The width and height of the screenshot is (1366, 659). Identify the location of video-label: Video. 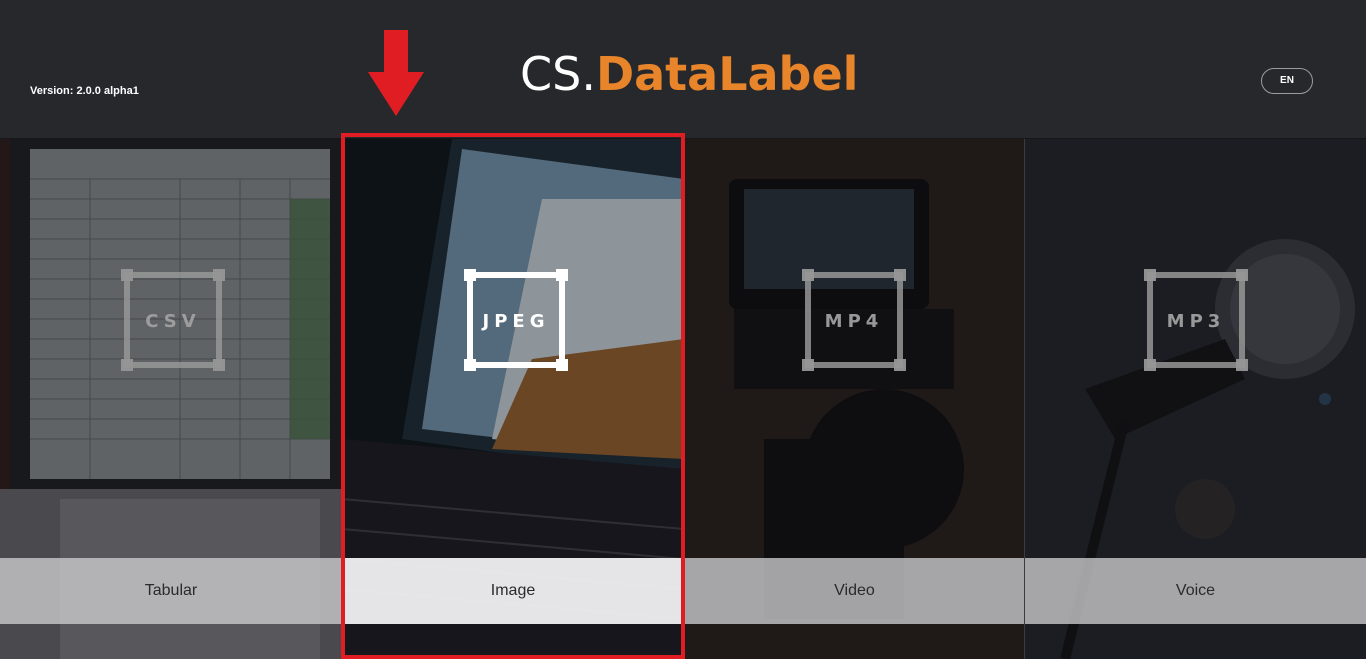
(854, 591).